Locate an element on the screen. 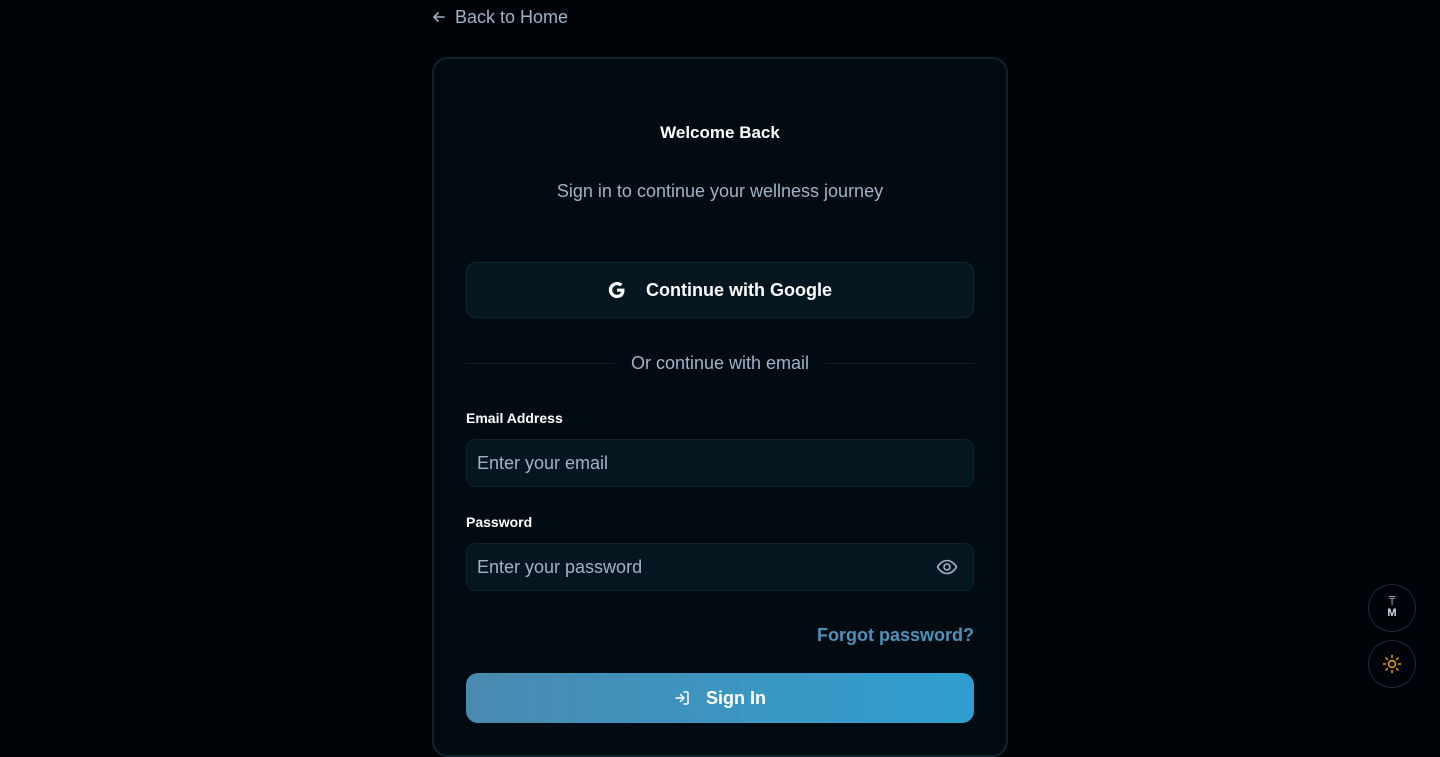 The width and height of the screenshot is (1440, 757). google-icon is located at coordinates (616, 290).